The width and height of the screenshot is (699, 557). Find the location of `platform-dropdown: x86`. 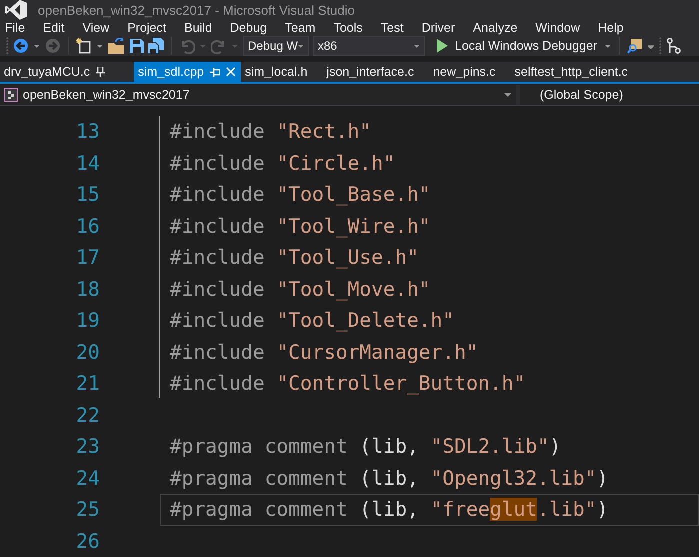

platform-dropdown: x86 is located at coordinates (369, 46).